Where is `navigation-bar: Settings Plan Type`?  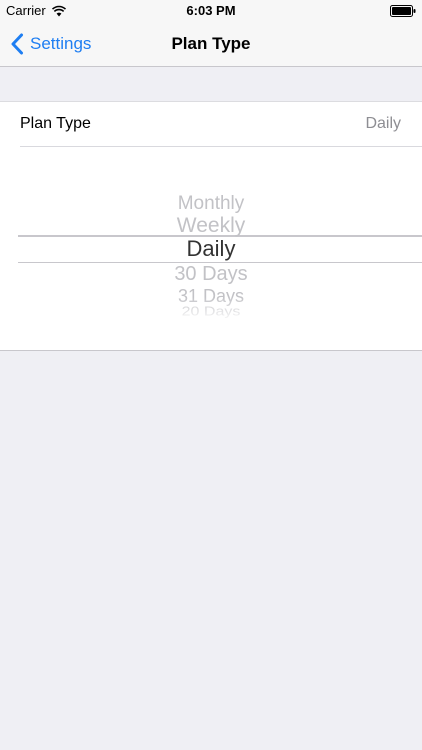
navigation-bar: Settings Plan Type is located at coordinates (211, 44).